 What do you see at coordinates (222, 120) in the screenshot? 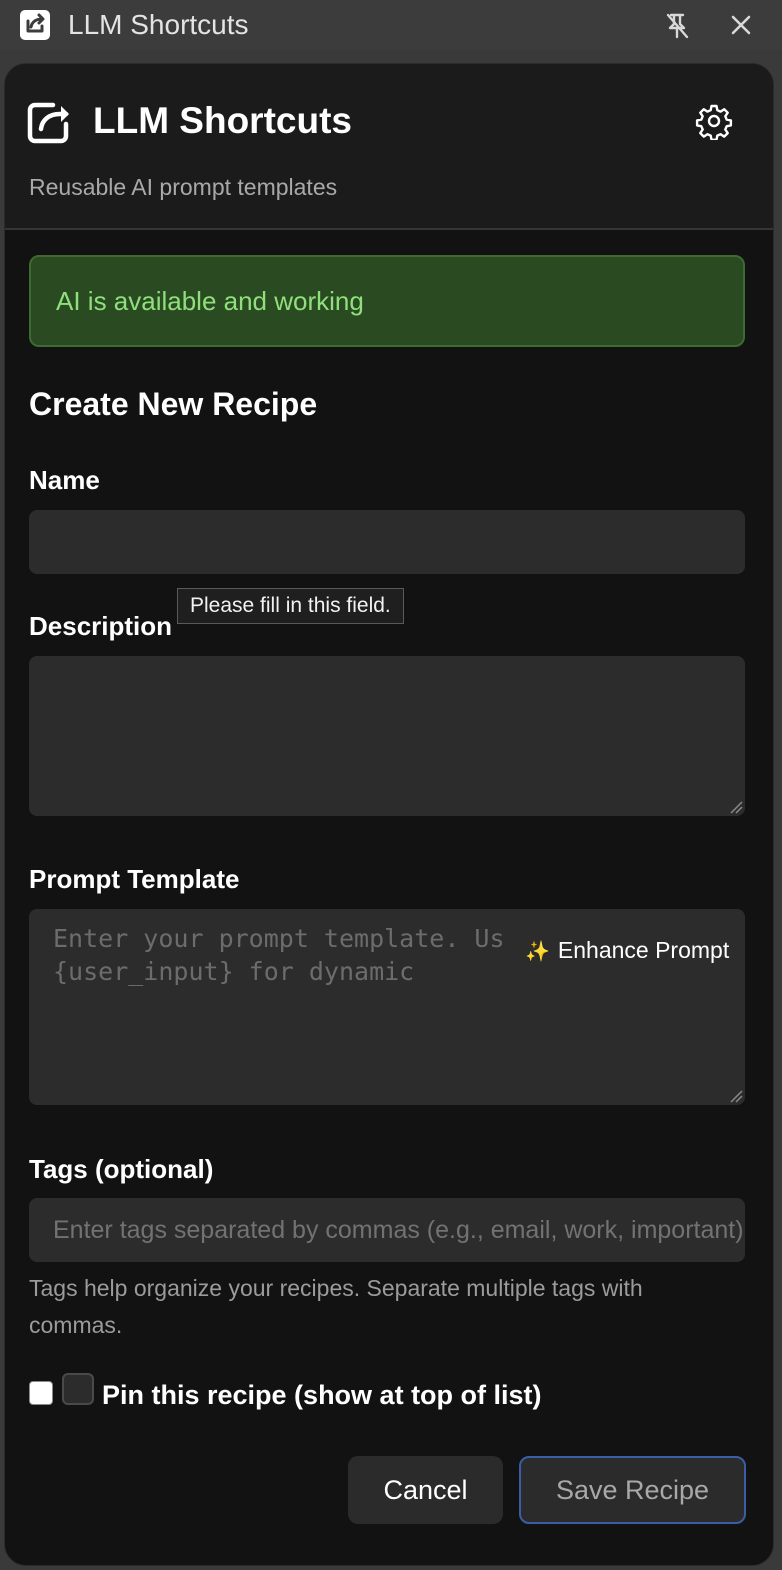
I see `app-title: LLM Shortcuts` at bounding box center [222, 120].